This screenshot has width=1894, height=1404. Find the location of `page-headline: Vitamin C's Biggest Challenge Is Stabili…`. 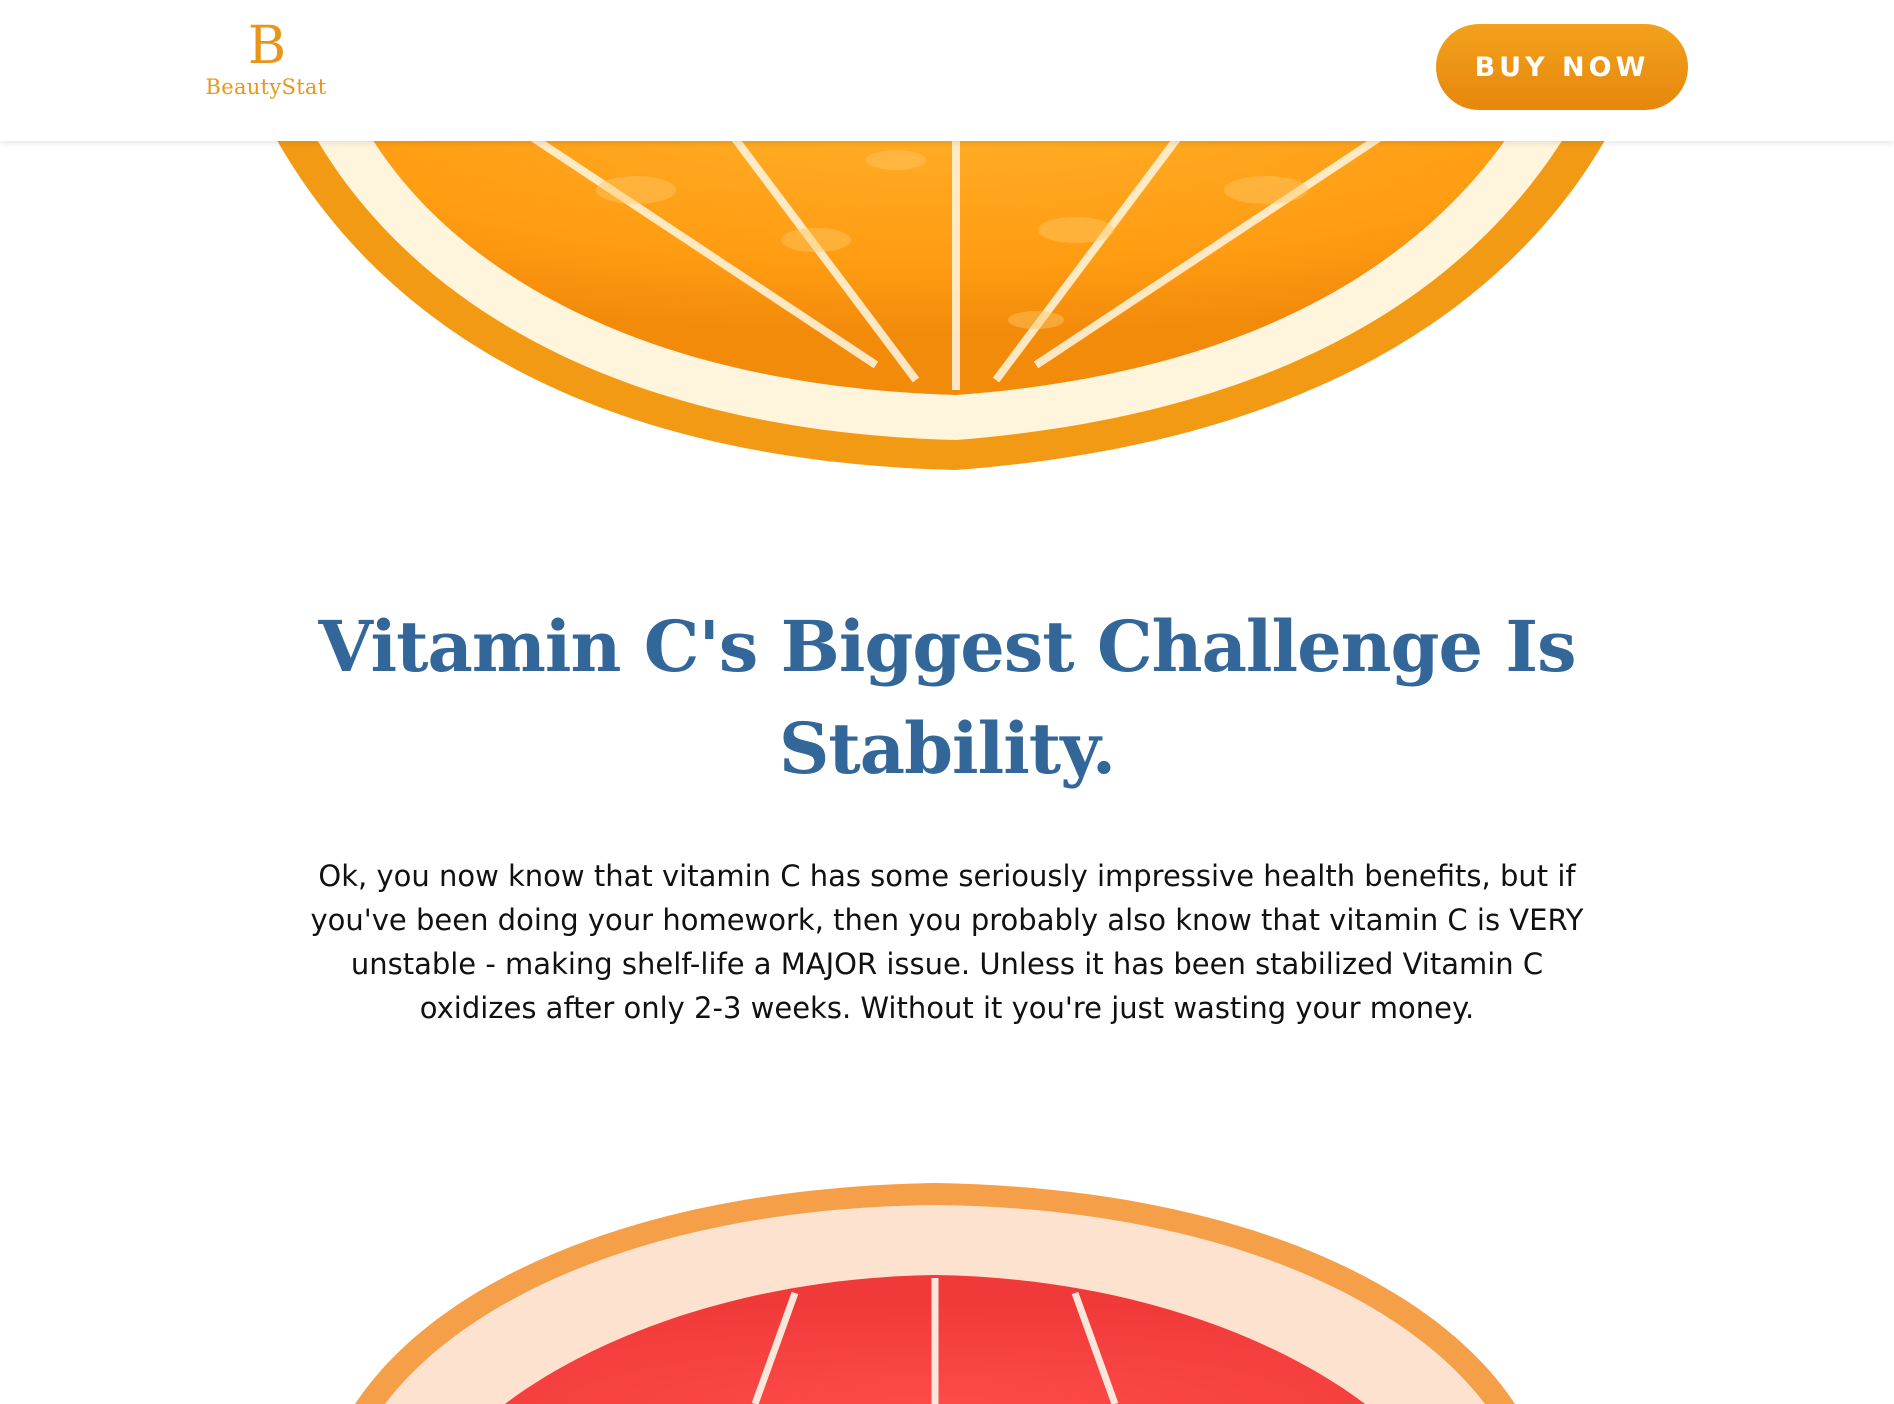

page-headline: Vitamin C's Biggest Challenge Is Stabili… is located at coordinates (947, 697).